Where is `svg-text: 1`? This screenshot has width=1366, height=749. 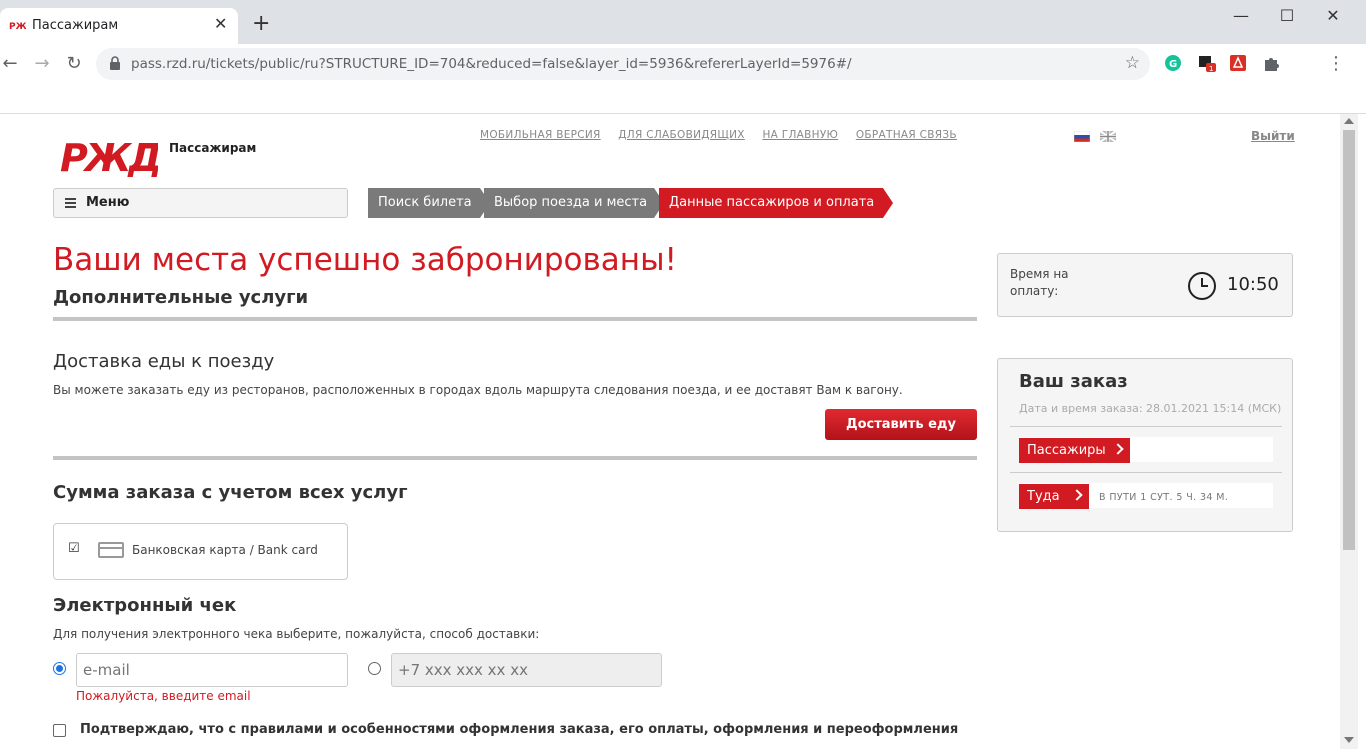 svg-text: 1 is located at coordinates (1211, 68).